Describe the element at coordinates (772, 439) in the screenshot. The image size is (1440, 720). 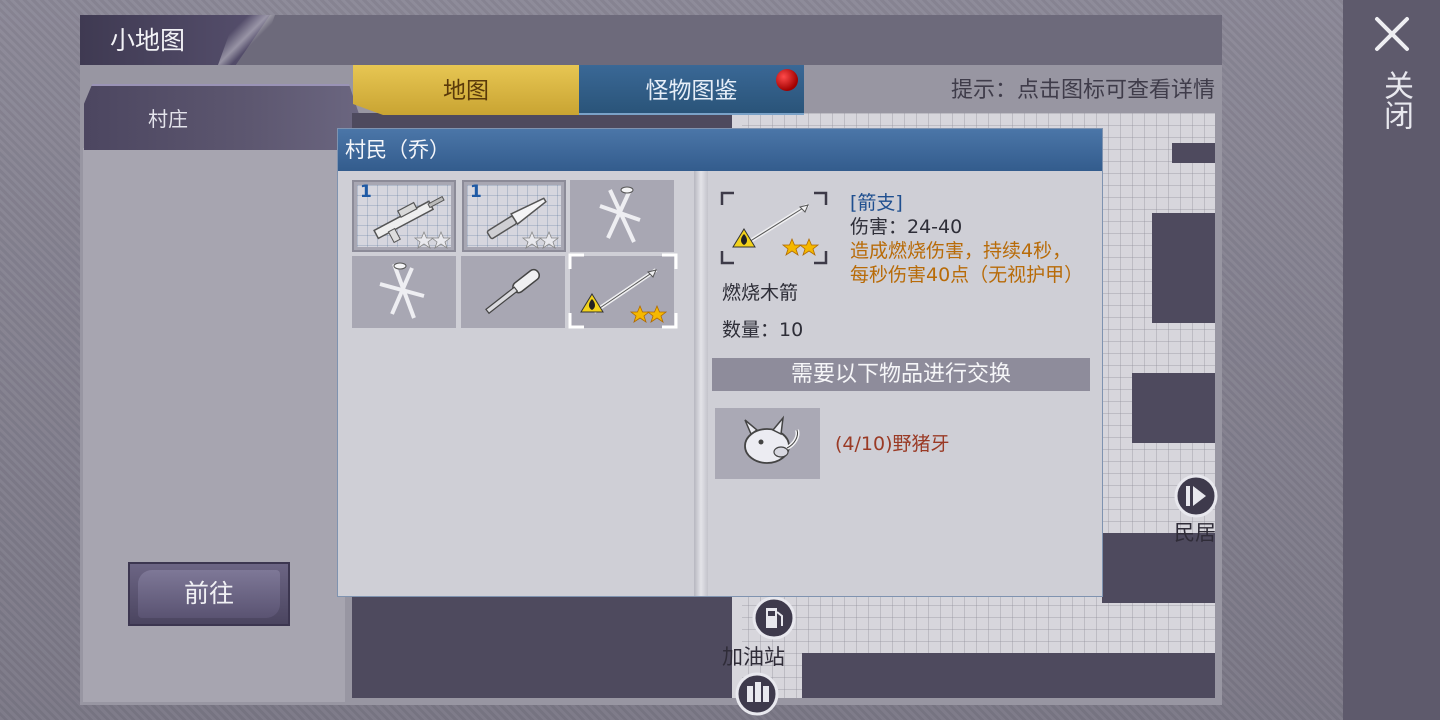
I see `boar-tusk-icon` at that location.